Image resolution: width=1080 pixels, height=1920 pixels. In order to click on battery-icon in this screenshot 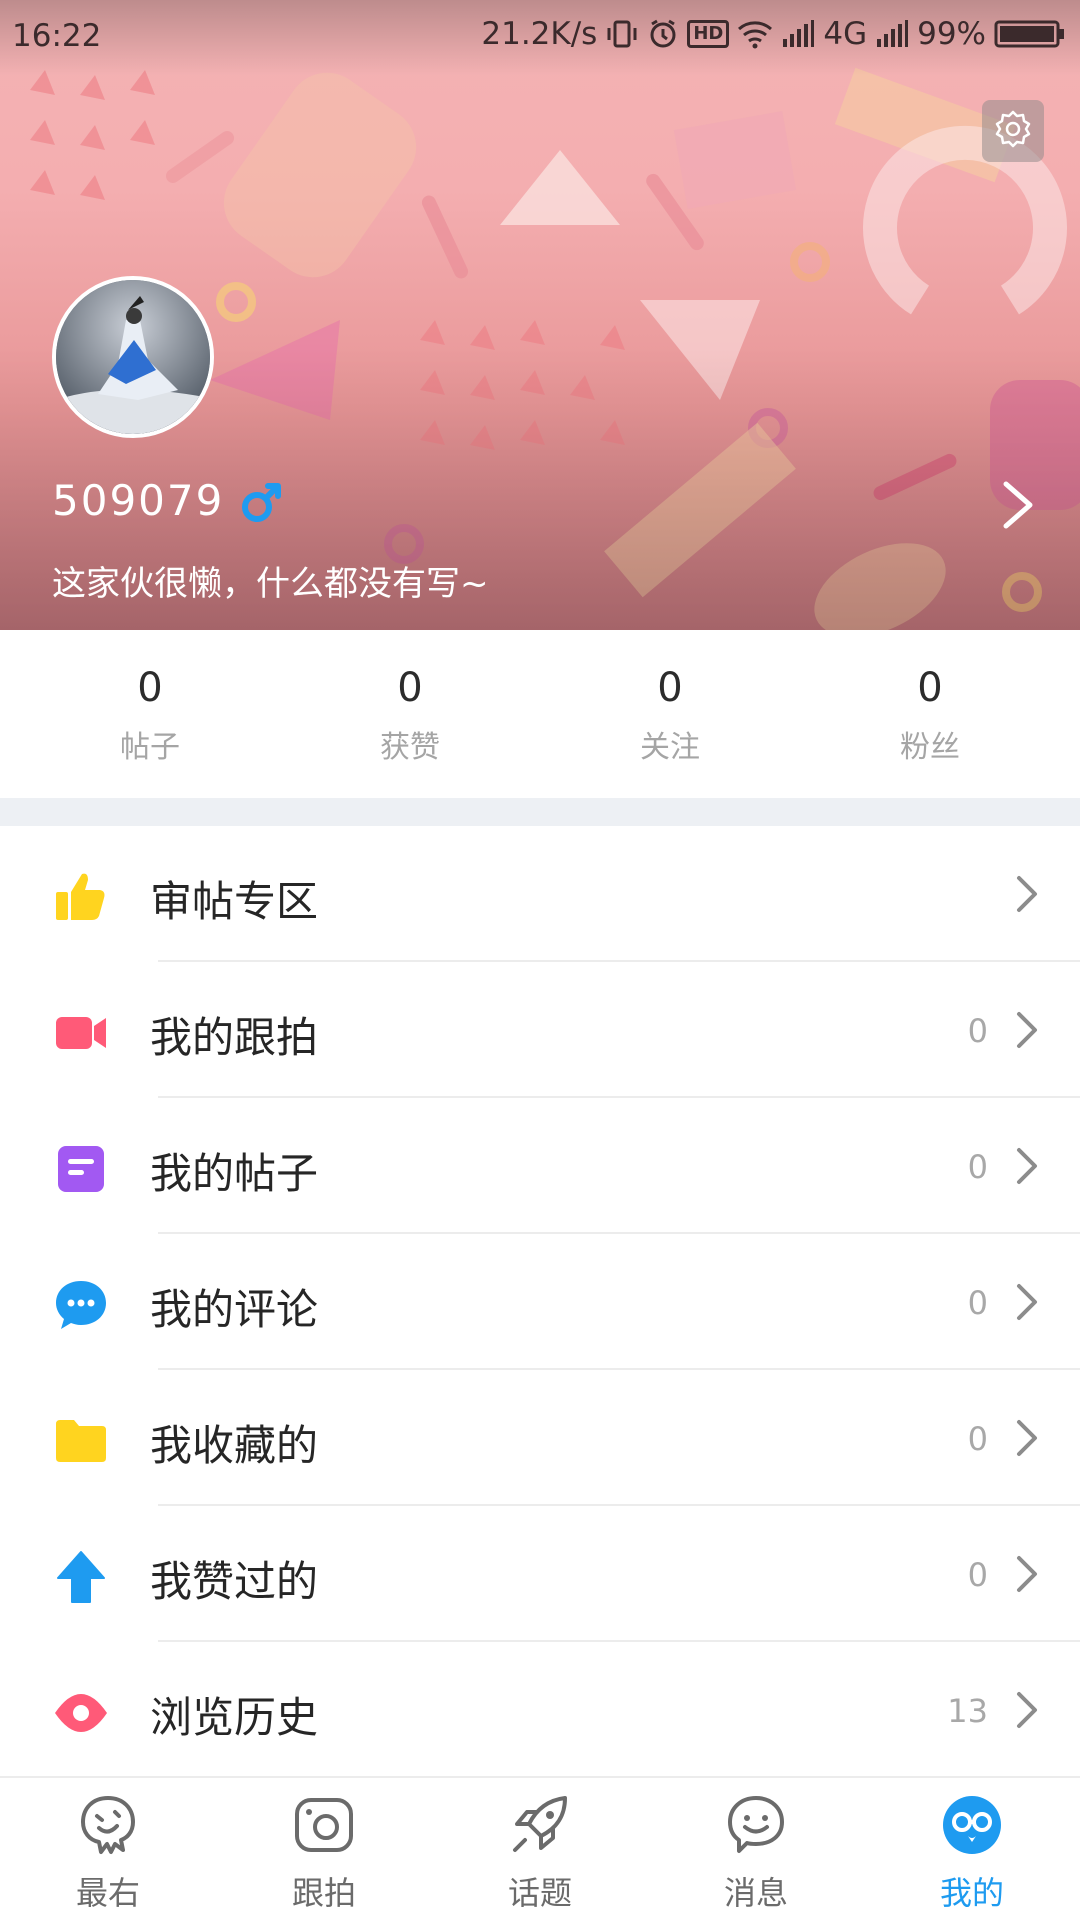, I will do `click(1030, 34)`.